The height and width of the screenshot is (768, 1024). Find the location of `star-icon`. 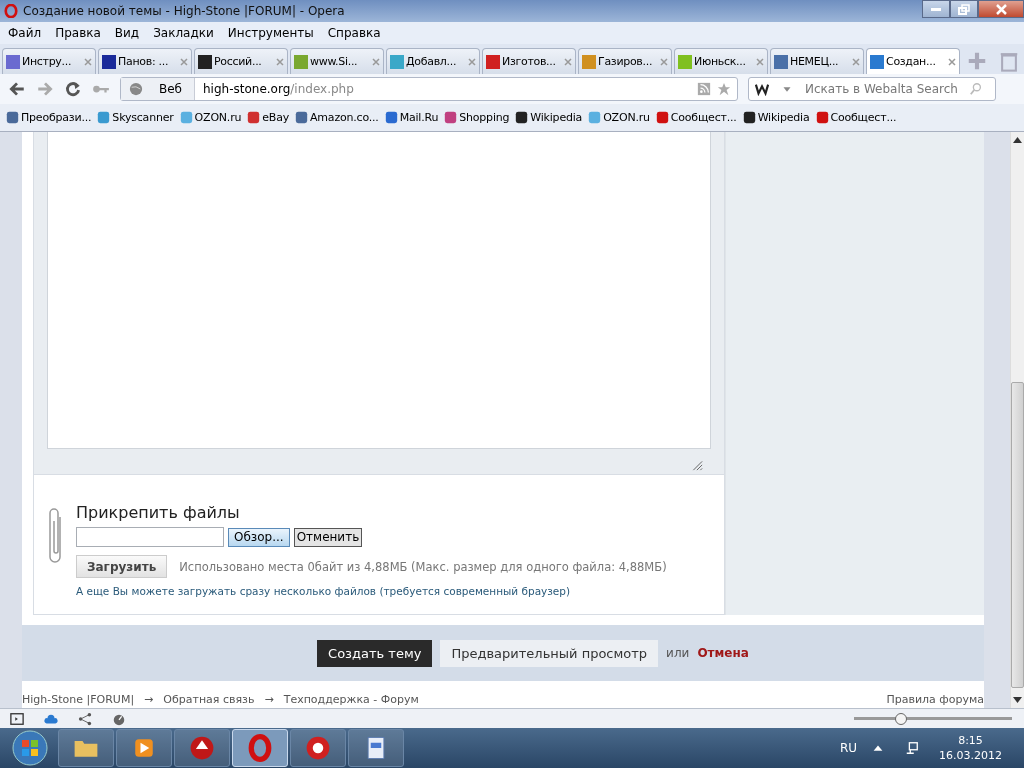

star-icon is located at coordinates (724, 89).